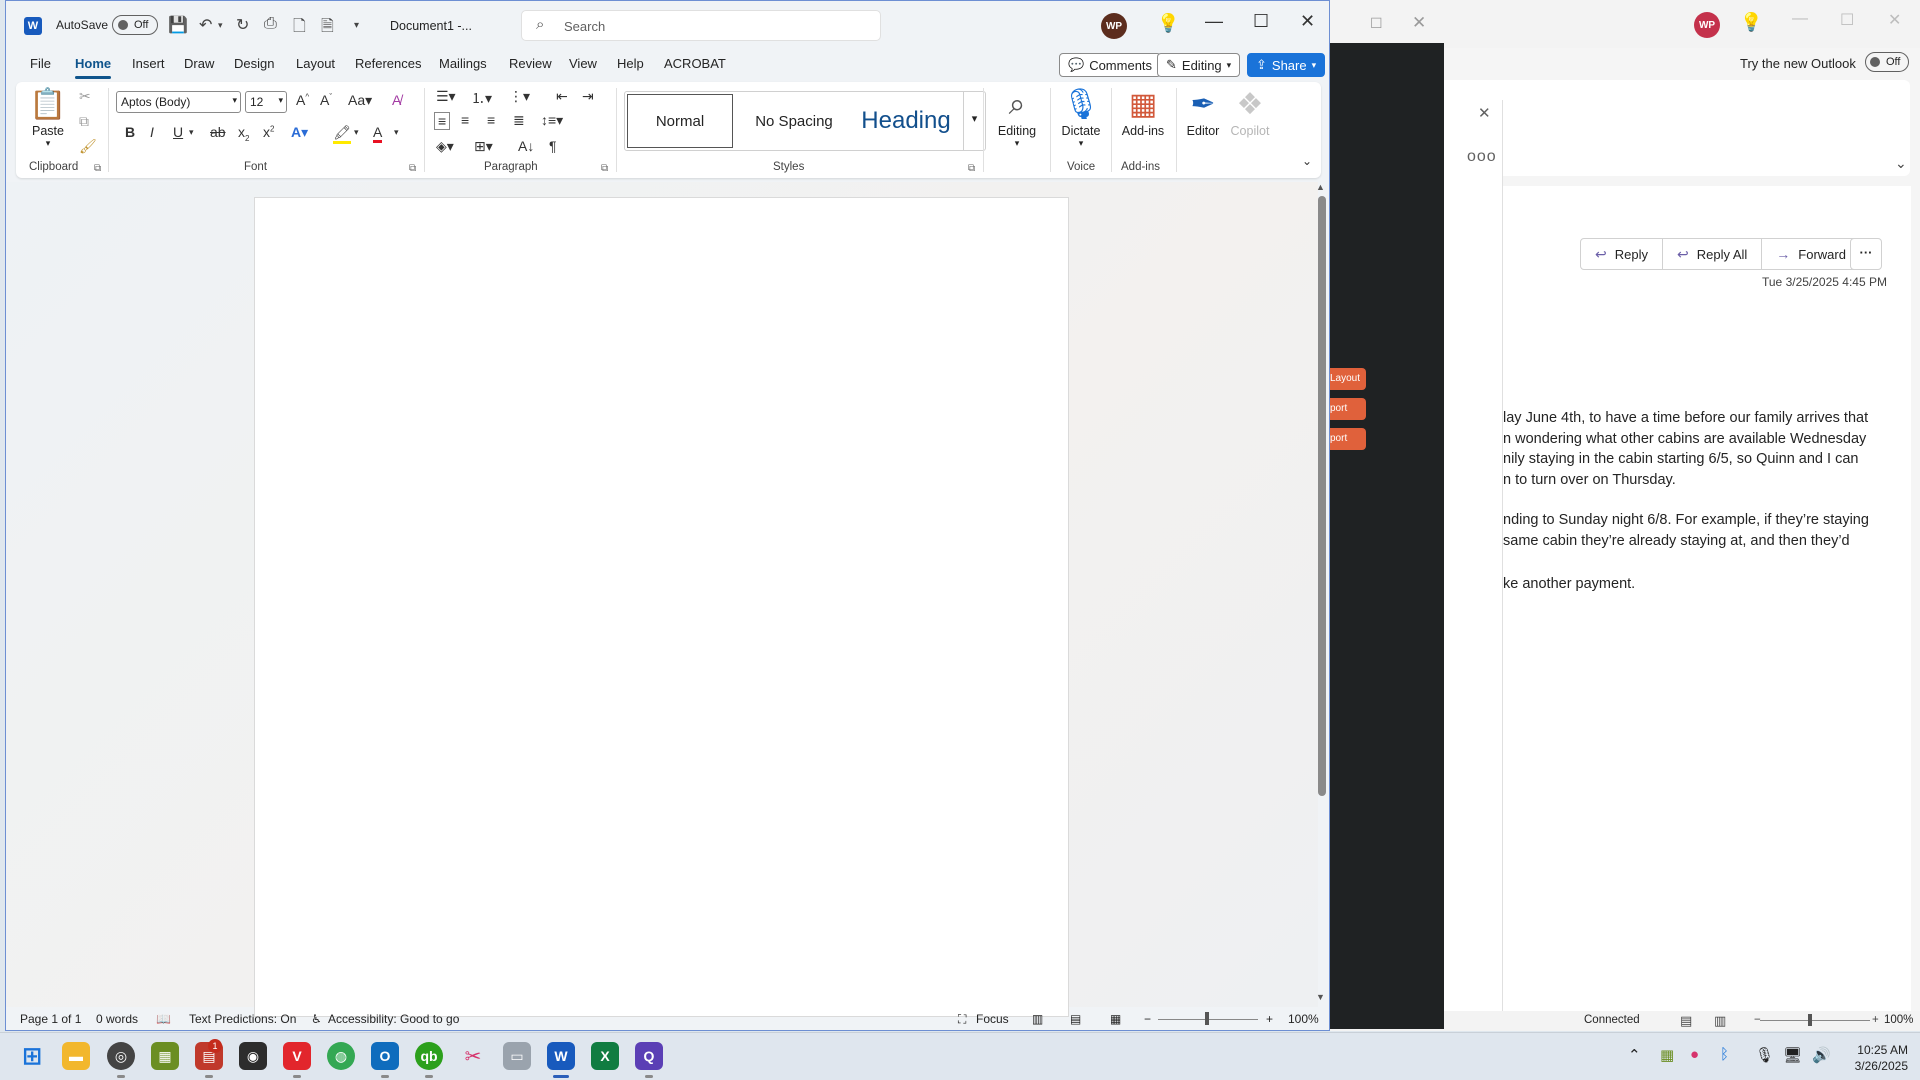  What do you see at coordinates (1320, 997) in the screenshot?
I see `scroll-down-icon: ▼` at bounding box center [1320, 997].